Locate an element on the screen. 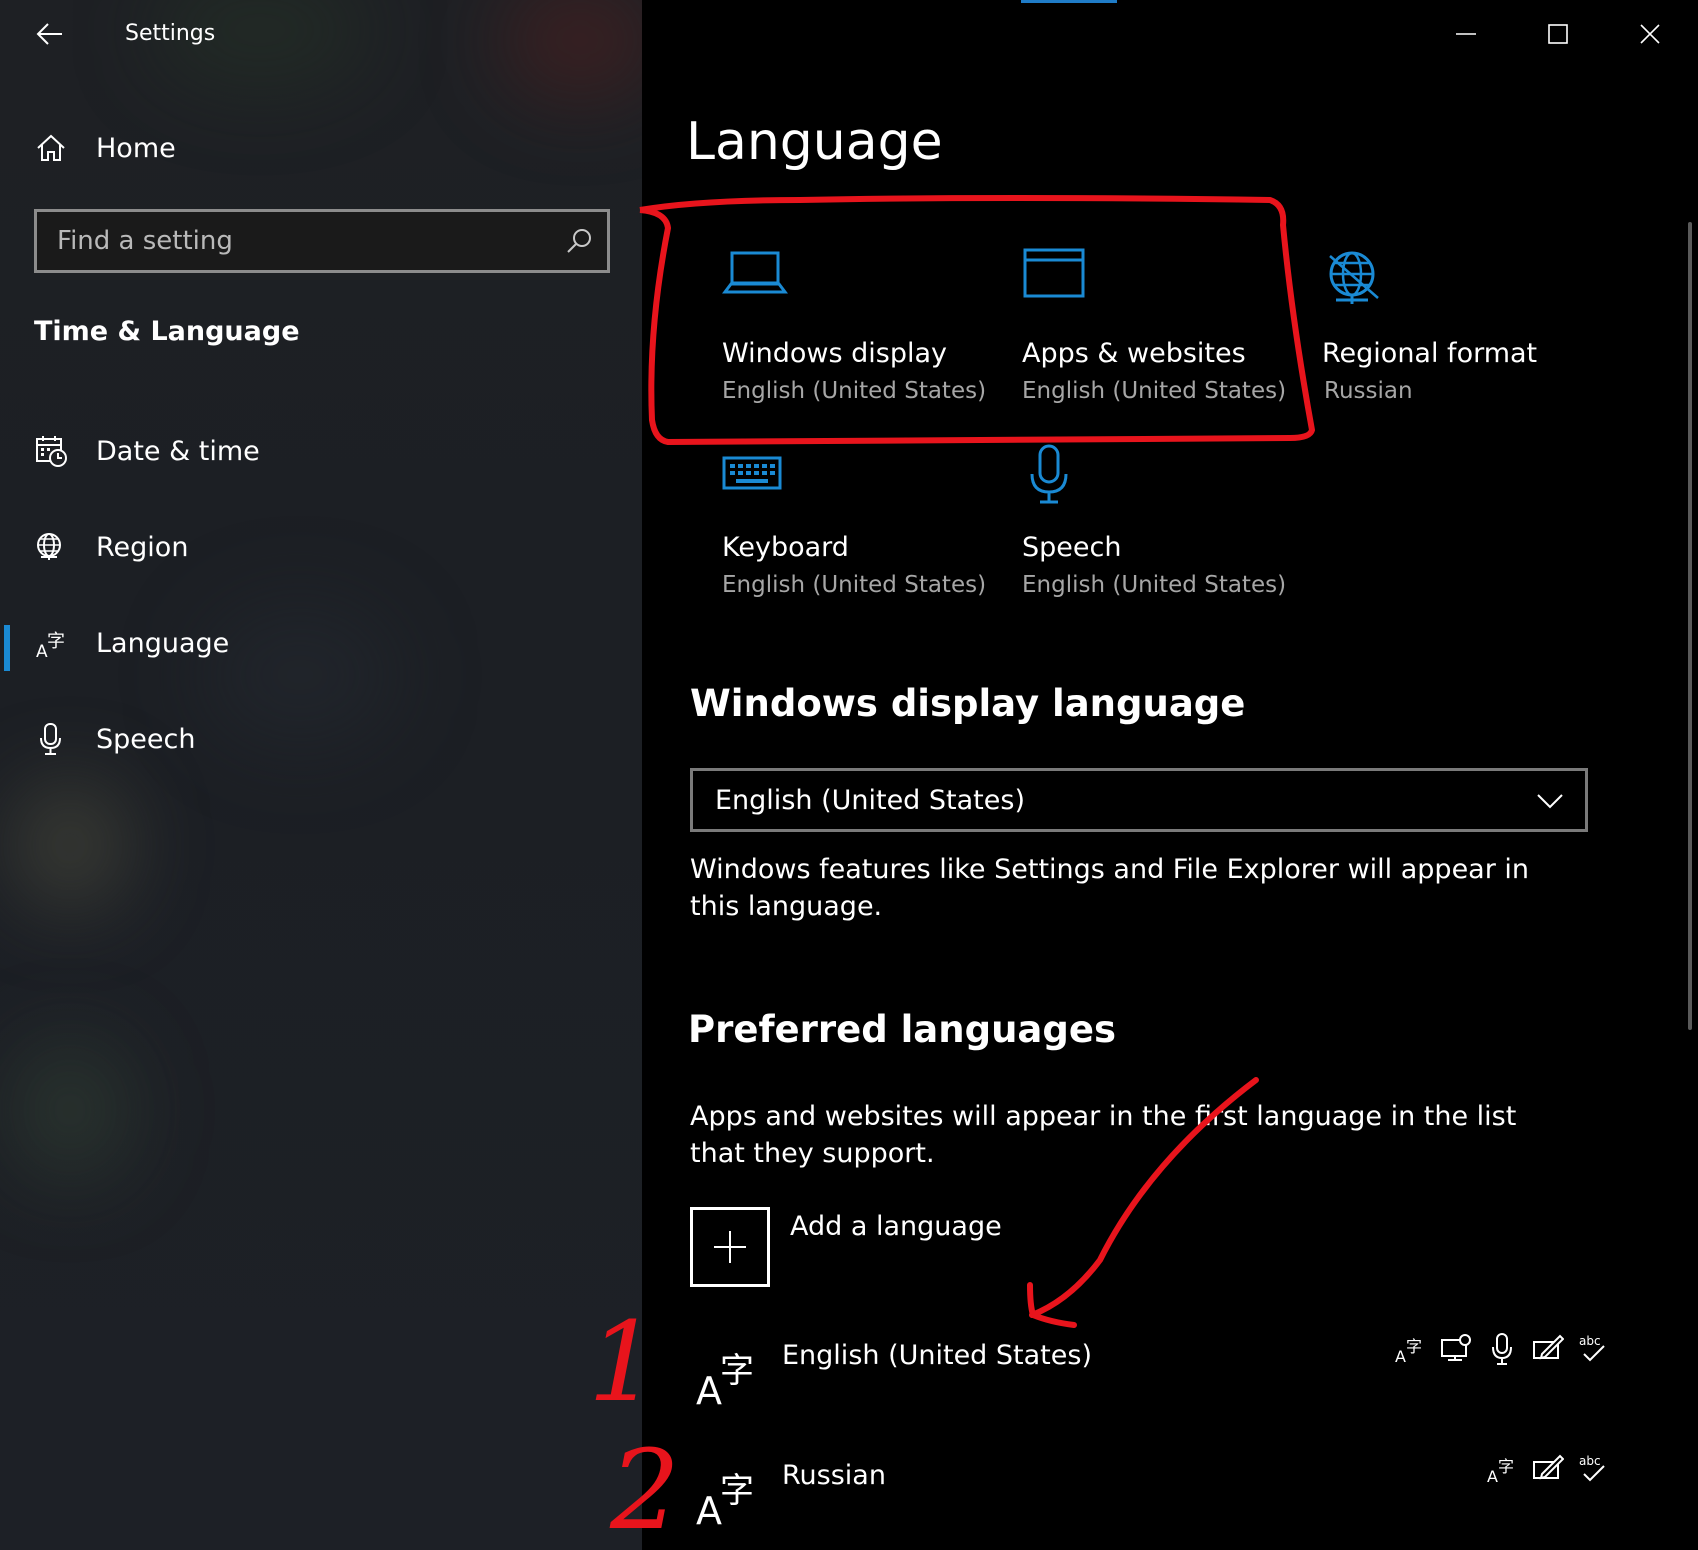 This screenshot has width=1698, height=1550. tile-label: Keyboard is located at coordinates (785, 547).